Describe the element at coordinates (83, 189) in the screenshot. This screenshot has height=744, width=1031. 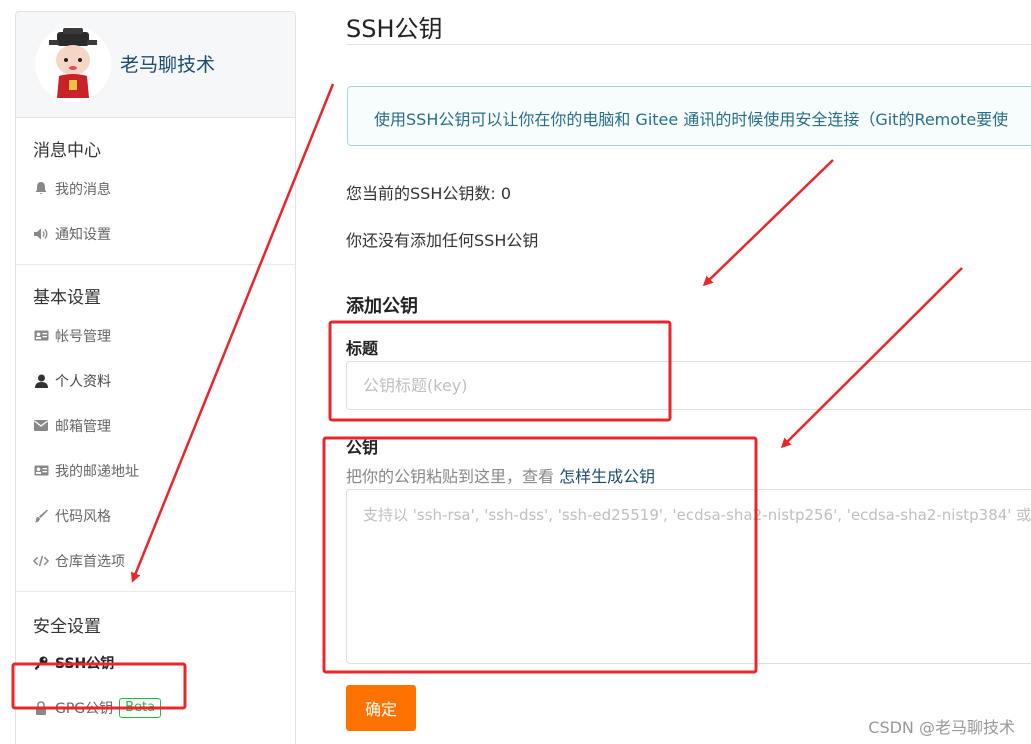
I see `sidebar-item-label: 我的消息` at that location.